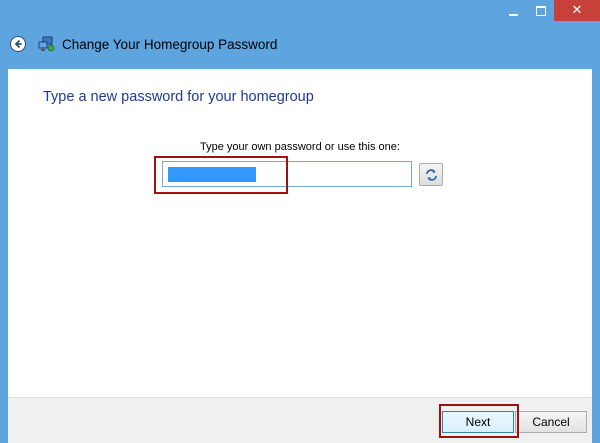 This screenshot has width=600, height=443. I want to click on minimize-icon, so click(513, 10).